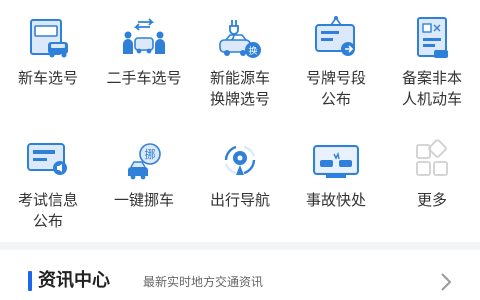 The height and width of the screenshot is (300, 480). What do you see at coordinates (203, 282) in the screenshot?
I see `news-center-subtitle: 最新实时地方交通资讯` at bounding box center [203, 282].